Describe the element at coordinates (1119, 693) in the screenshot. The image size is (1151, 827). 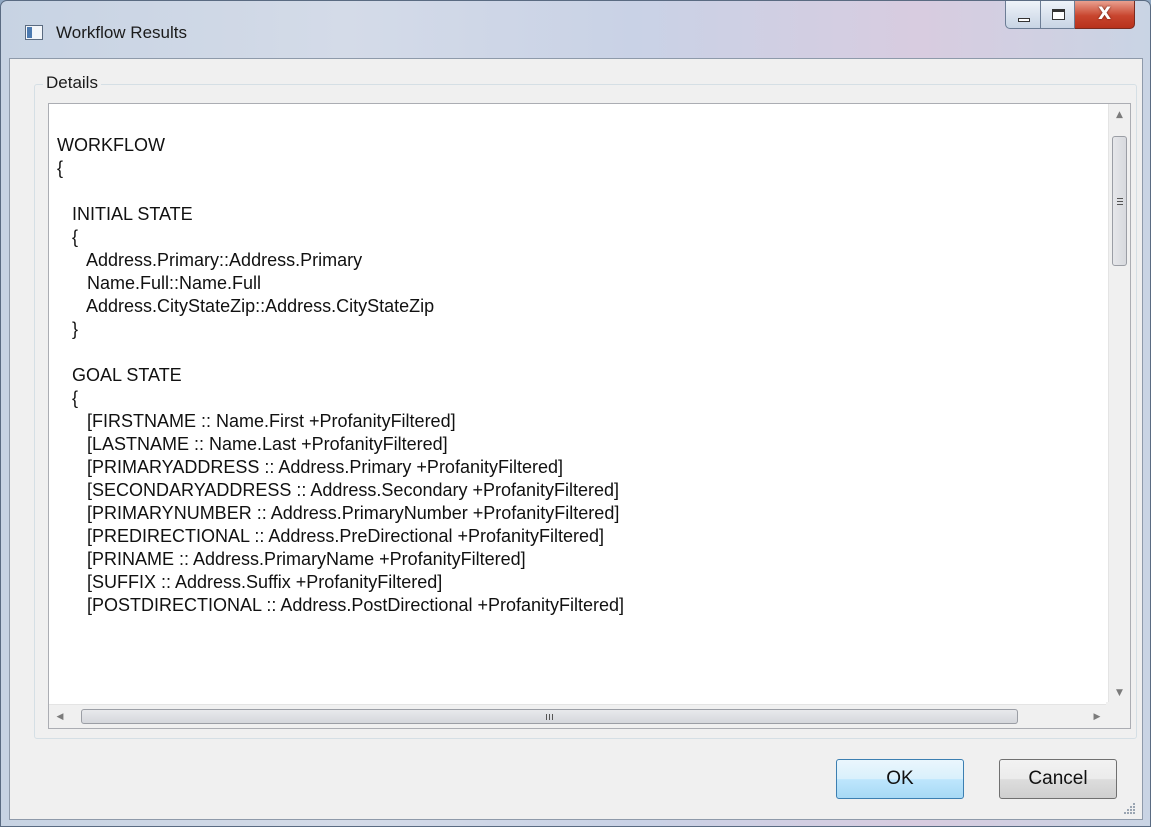
I see `scroll-down-arrow-icon: ▼` at that location.